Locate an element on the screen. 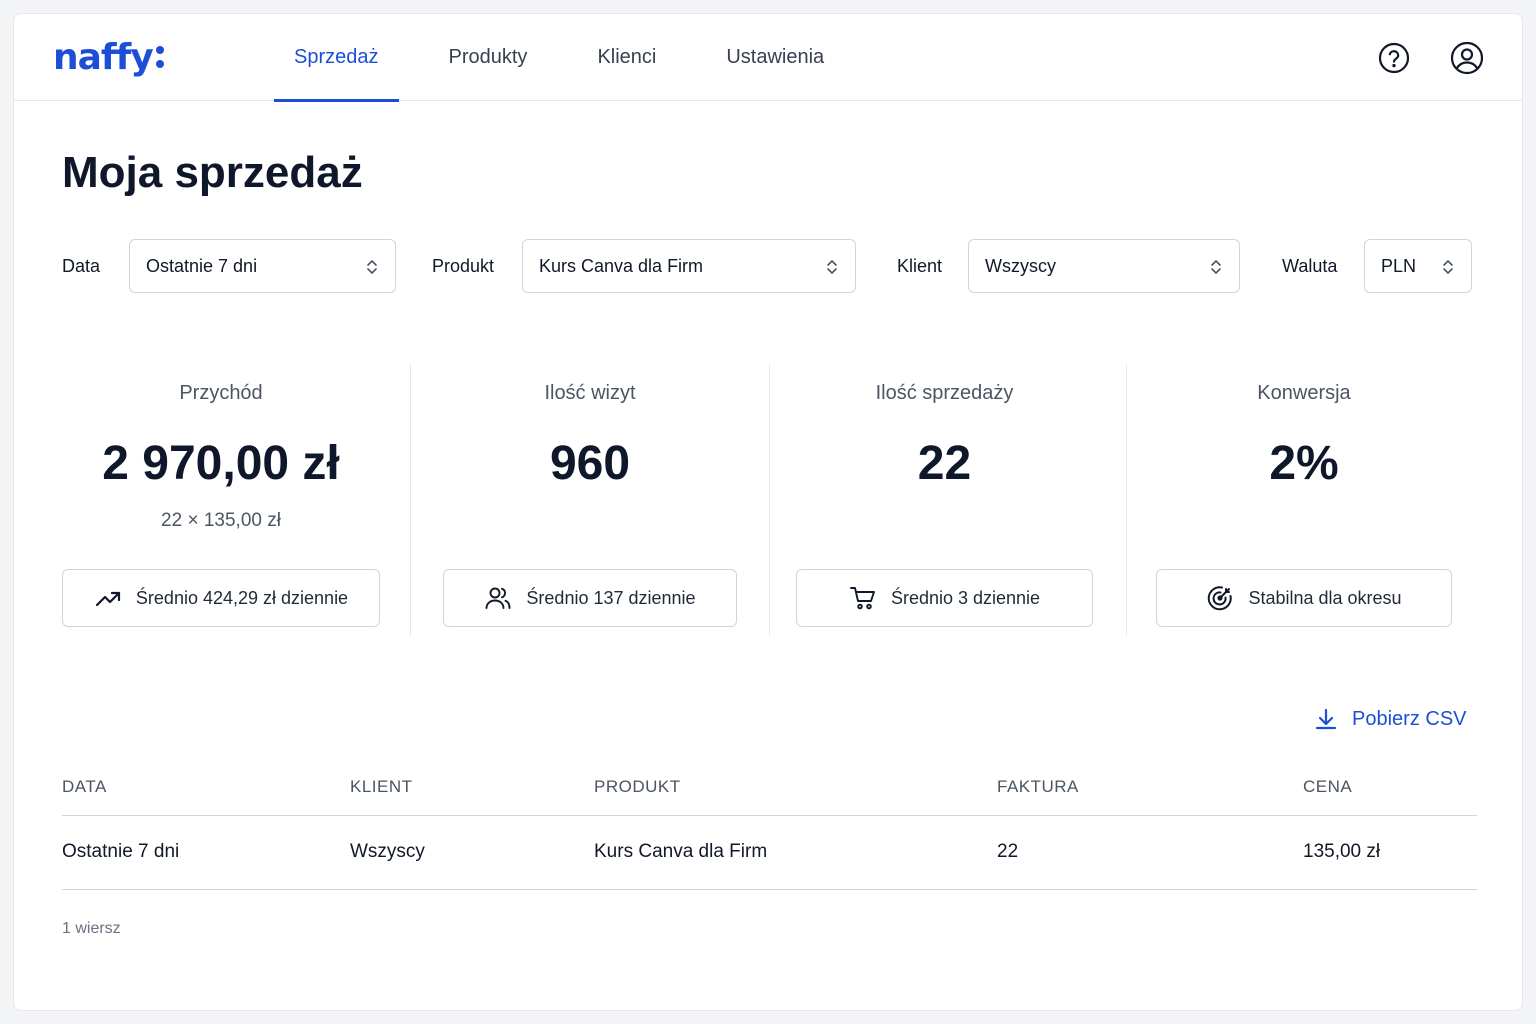  visits-stat: Ilość wizyt 960 Średnio 137 dziennie is located at coordinates (590, 500).